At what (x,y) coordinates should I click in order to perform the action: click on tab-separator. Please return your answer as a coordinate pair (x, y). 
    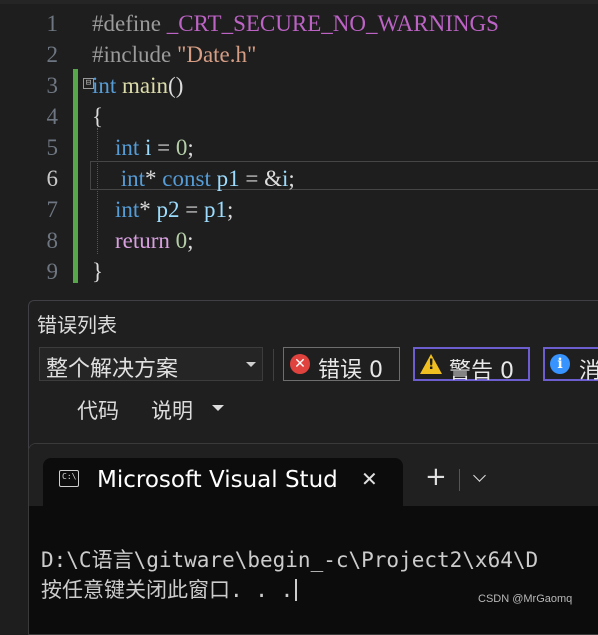
    Looking at the image, I should click on (459, 480).